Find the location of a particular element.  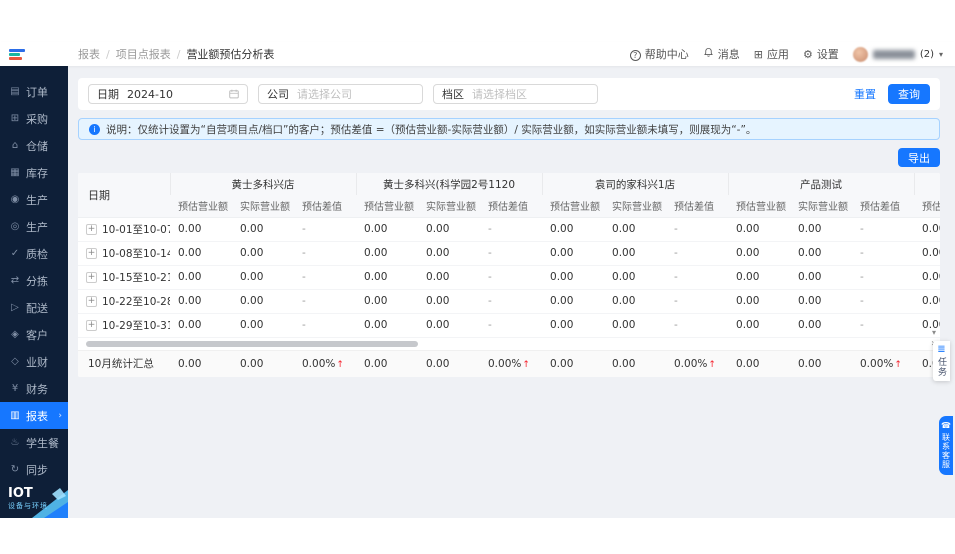

breadcrumb: 报表 / 项目点报表 / 营业额预估分析表 is located at coordinates (171, 54).